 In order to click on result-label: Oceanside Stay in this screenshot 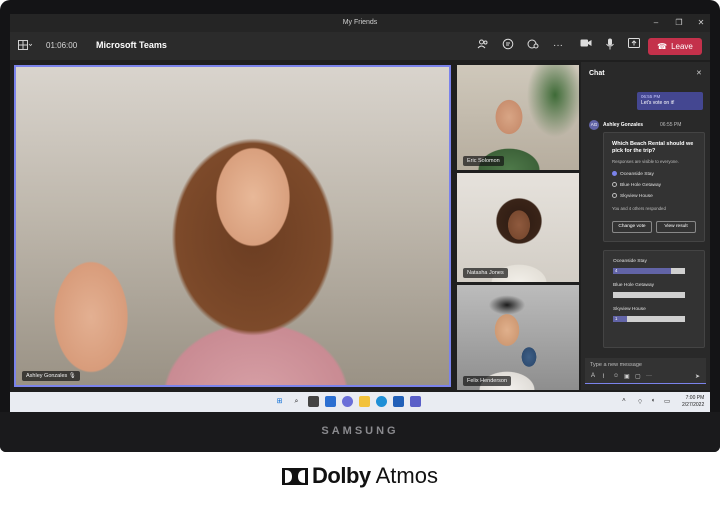, I will do `click(630, 261)`.